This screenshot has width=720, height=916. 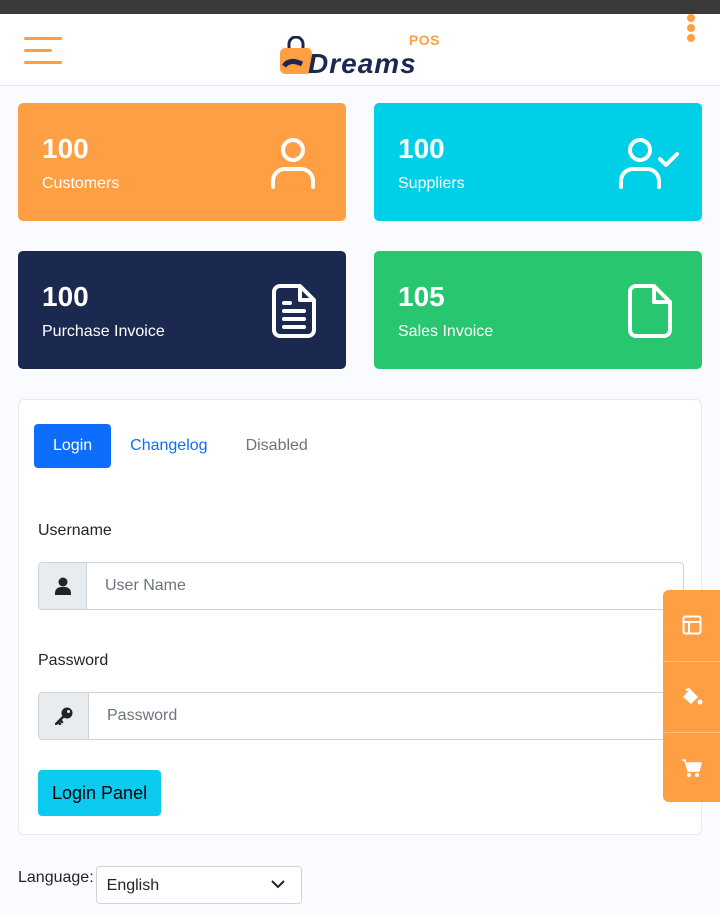 I want to click on kebab-icon, so click(x=691, y=29).